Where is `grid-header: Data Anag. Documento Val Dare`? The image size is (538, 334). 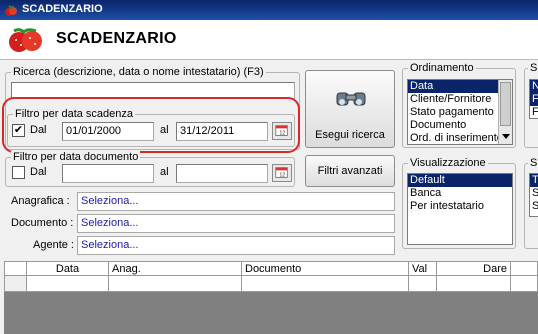
grid-header: Data Anag. Documento Val Dare is located at coordinates (271, 268).